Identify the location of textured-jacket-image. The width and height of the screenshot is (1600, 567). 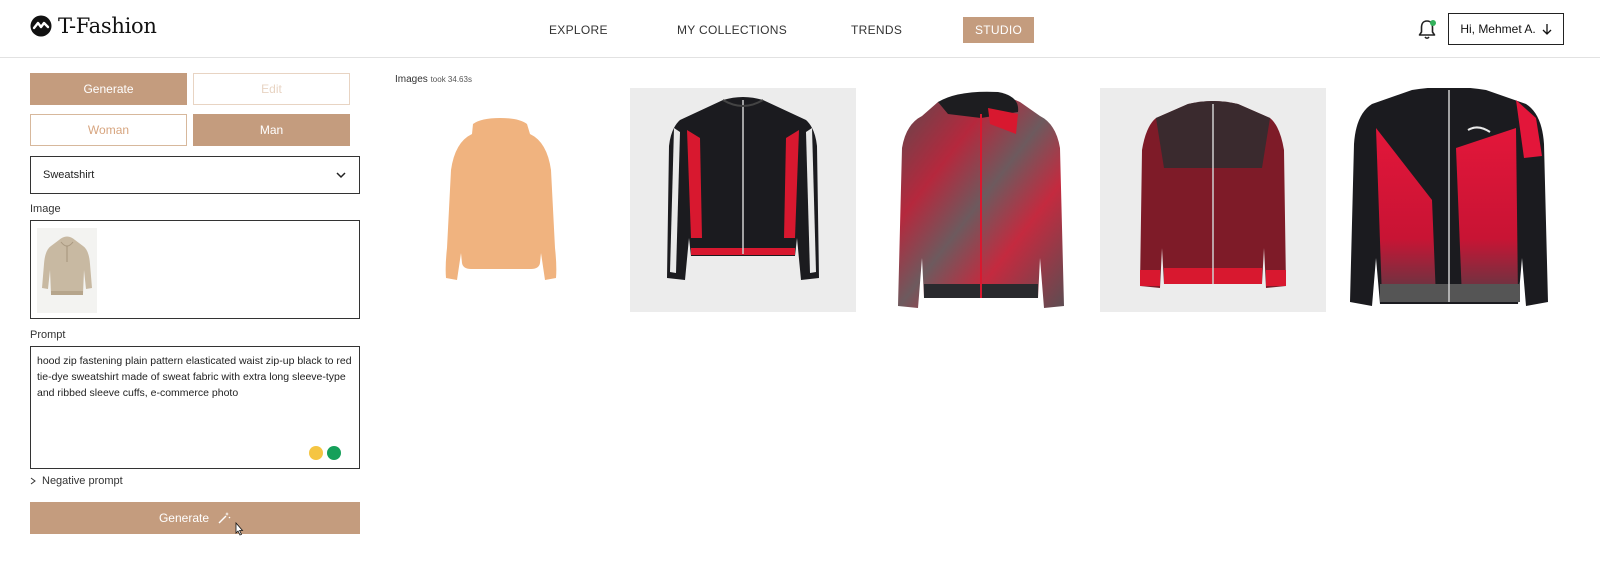
(1213, 194).